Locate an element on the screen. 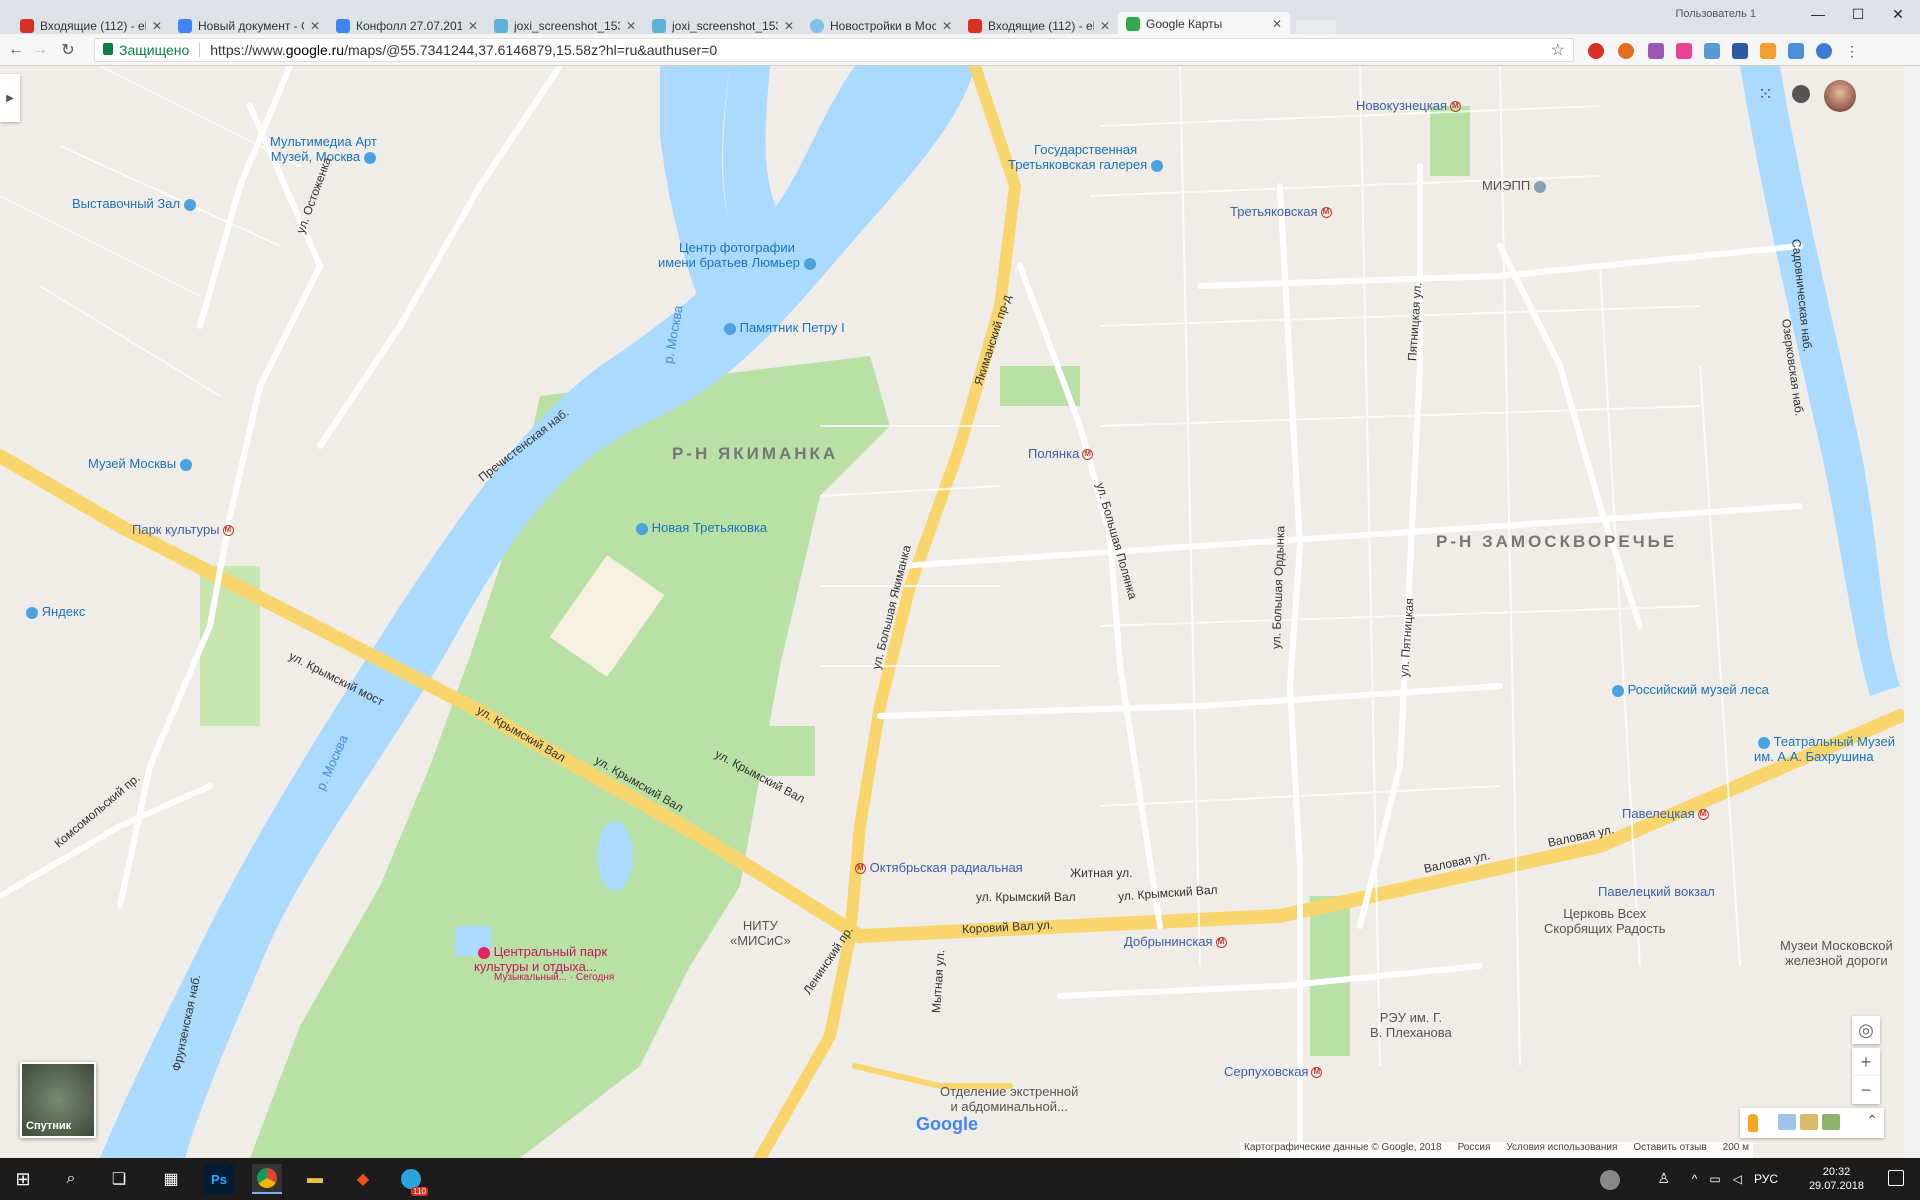 The height and width of the screenshot is (1200, 1920). chevron-up-icon: ⌃ is located at coordinates (1872, 1120).